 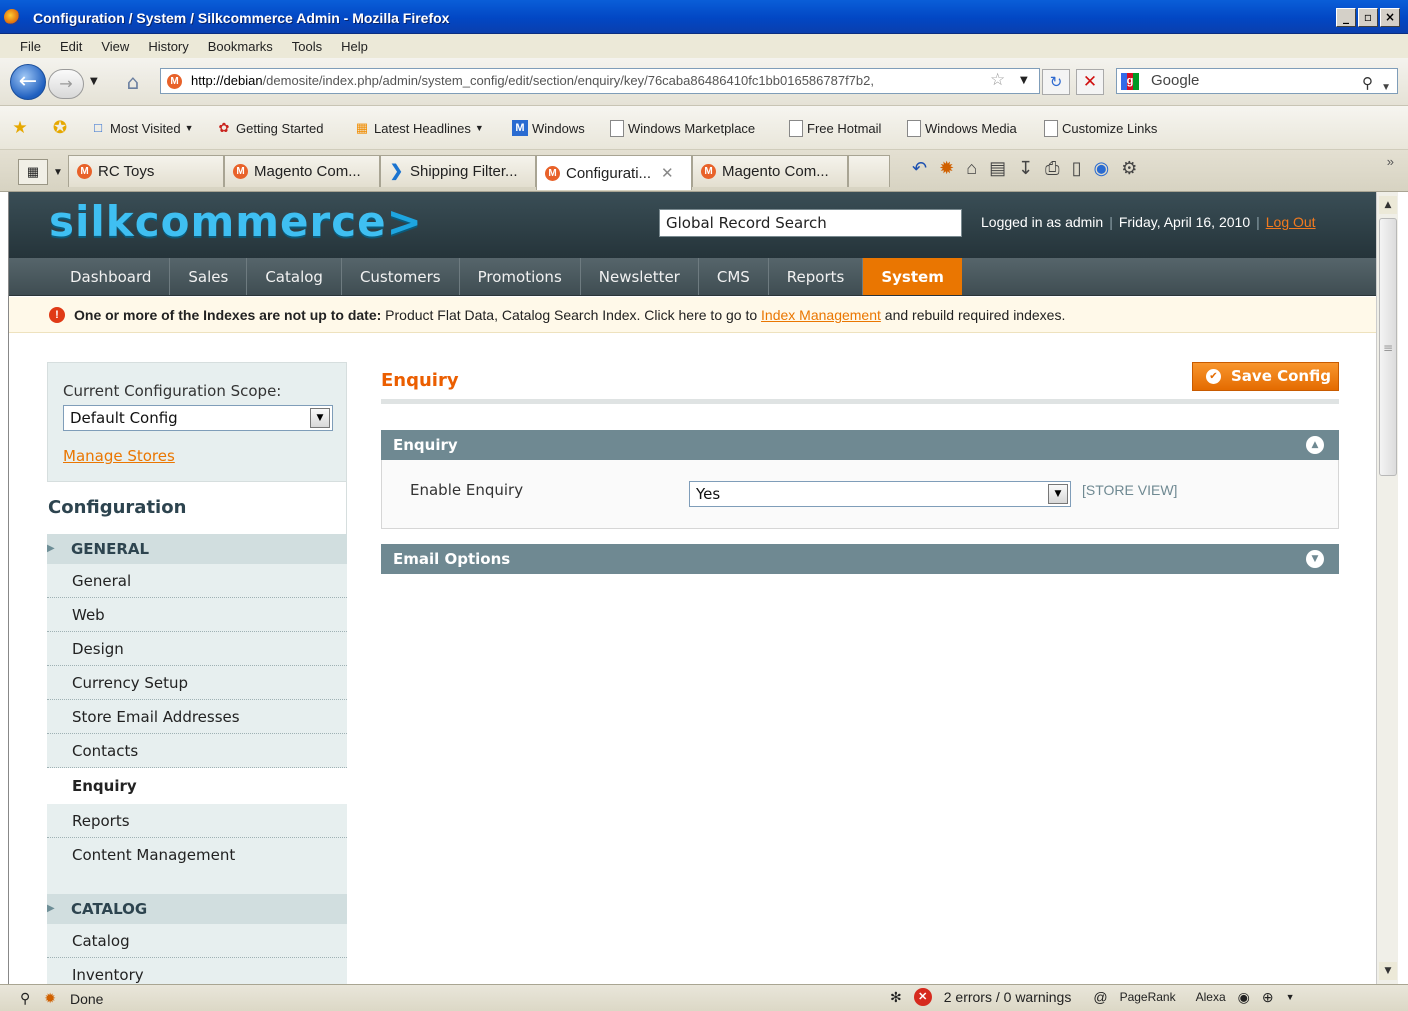 What do you see at coordinates (548, 128) in the screenshot?
I see `bookmark-windows: M Windows` at bounding box center [548, 128].